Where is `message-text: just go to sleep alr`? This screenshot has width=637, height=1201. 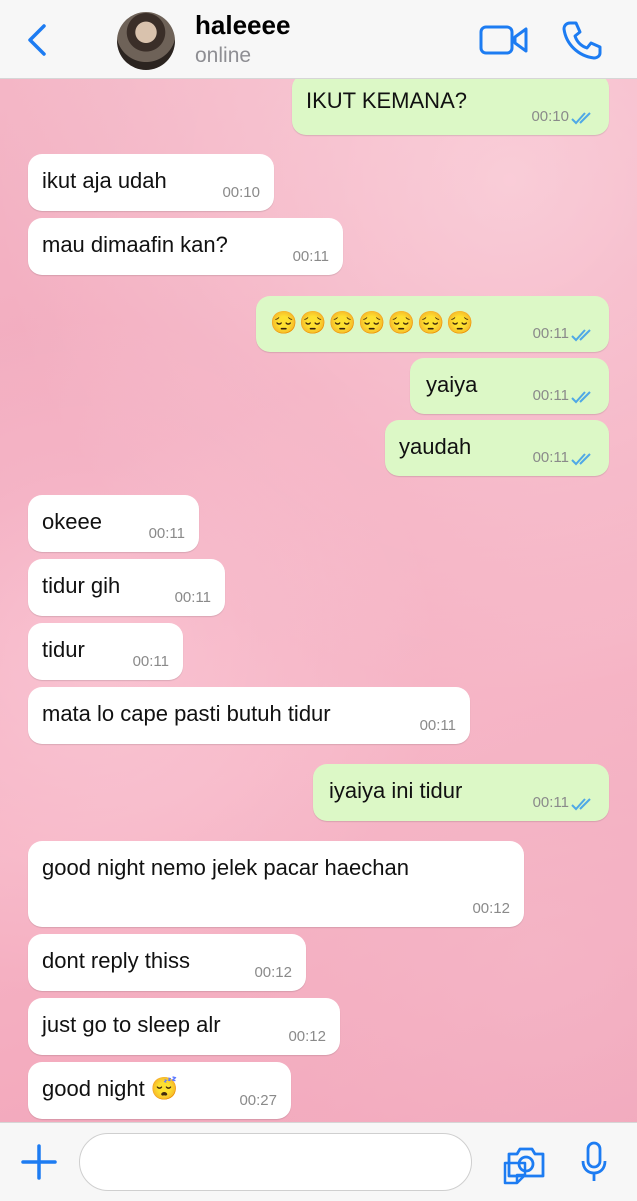 message-text: just go to sleep alr is located at coordinates (131, 1024).